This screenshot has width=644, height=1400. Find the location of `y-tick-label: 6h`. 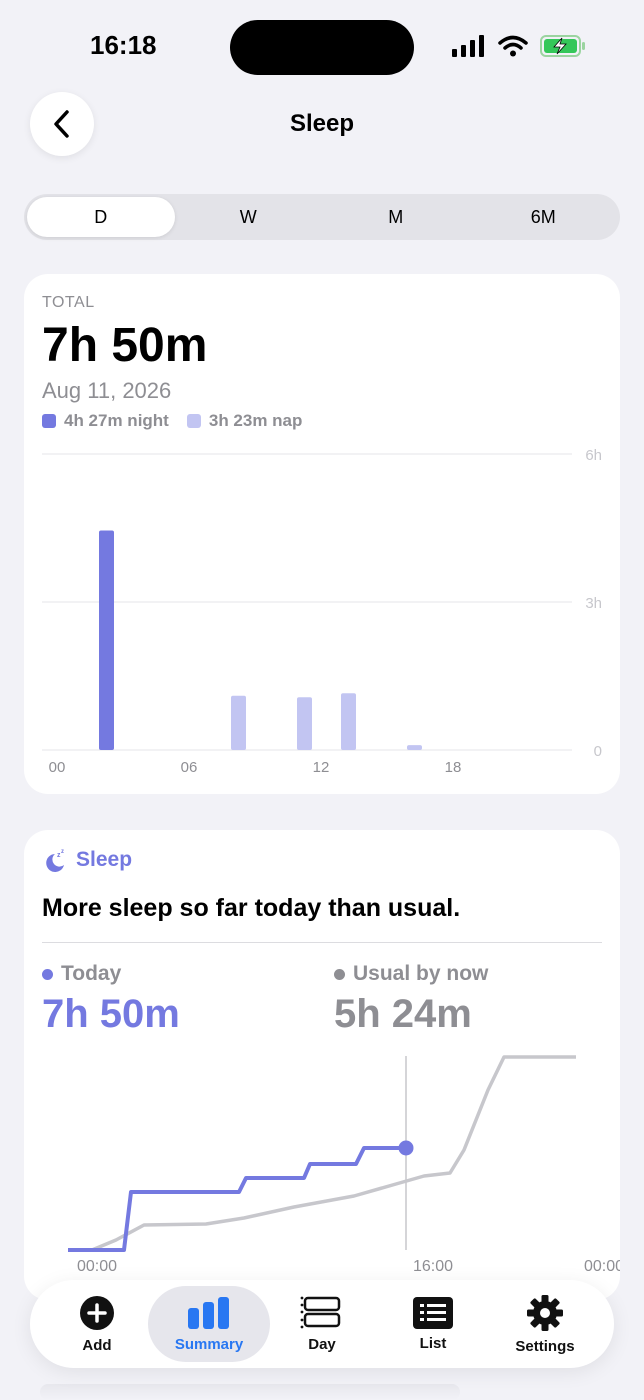

y-tick-label: 6h is located at coordinates (593, 455).